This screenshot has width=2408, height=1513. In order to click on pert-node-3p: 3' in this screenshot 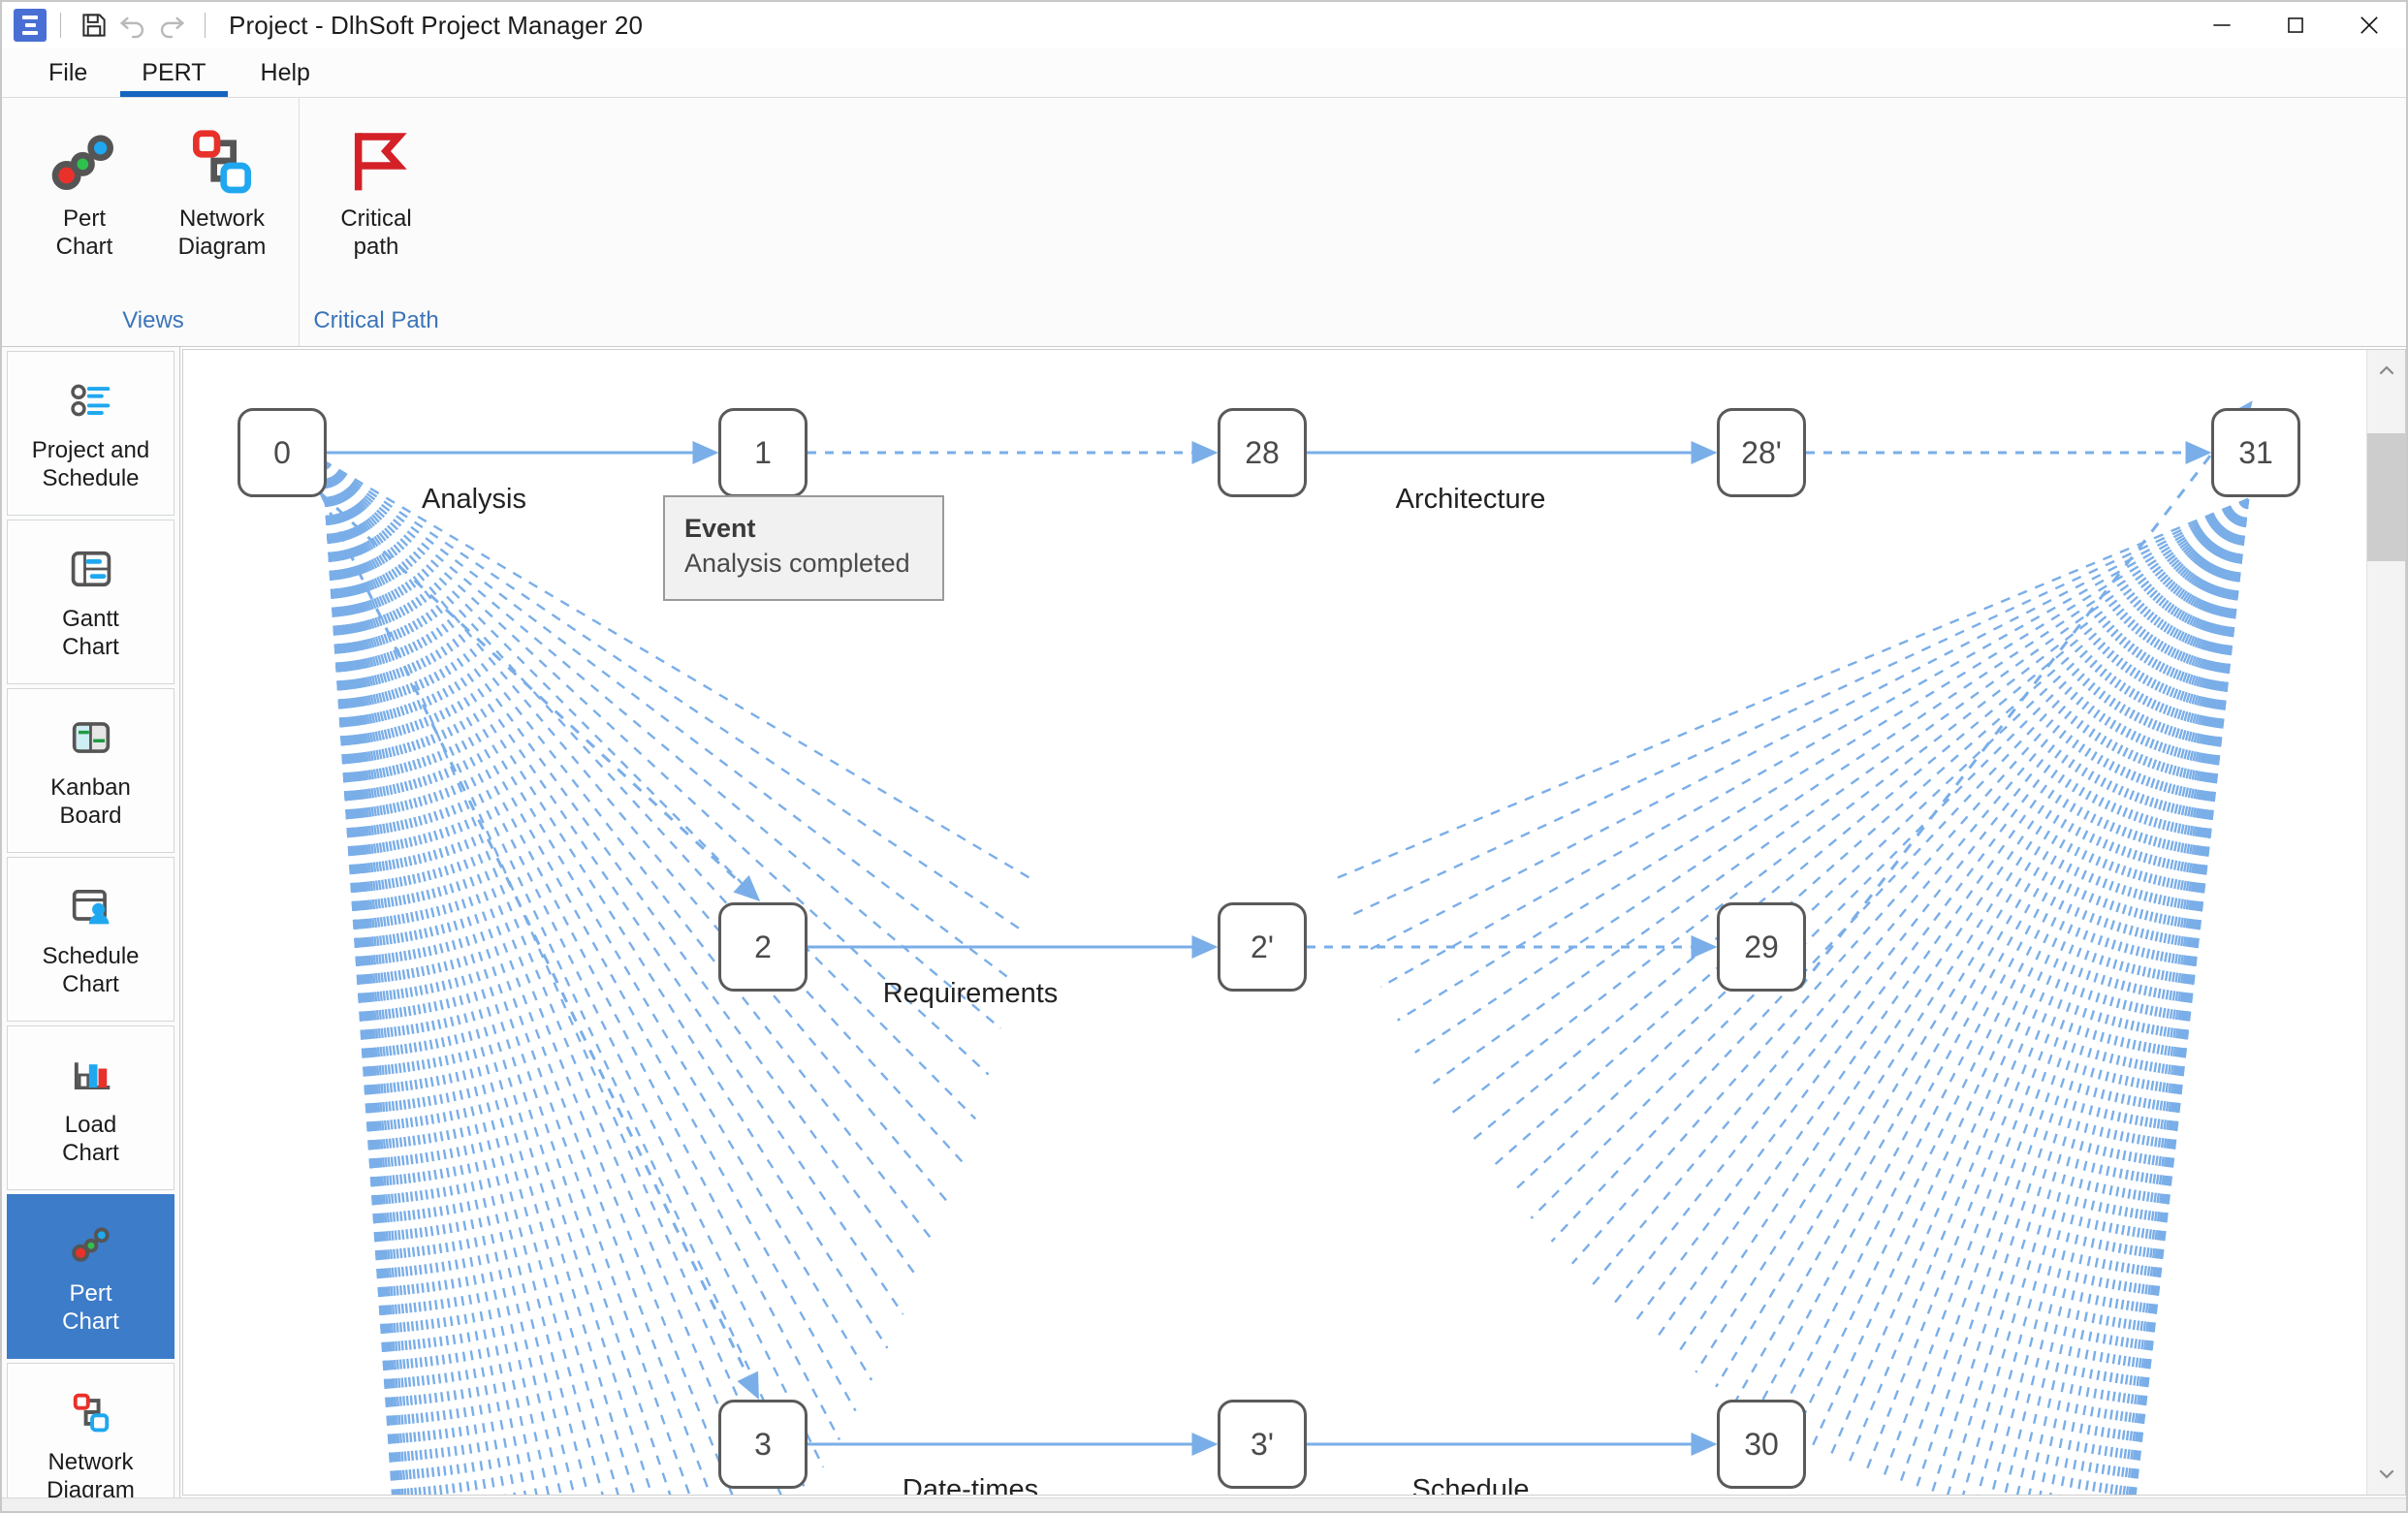, I will do `click(1262, 1445)`.